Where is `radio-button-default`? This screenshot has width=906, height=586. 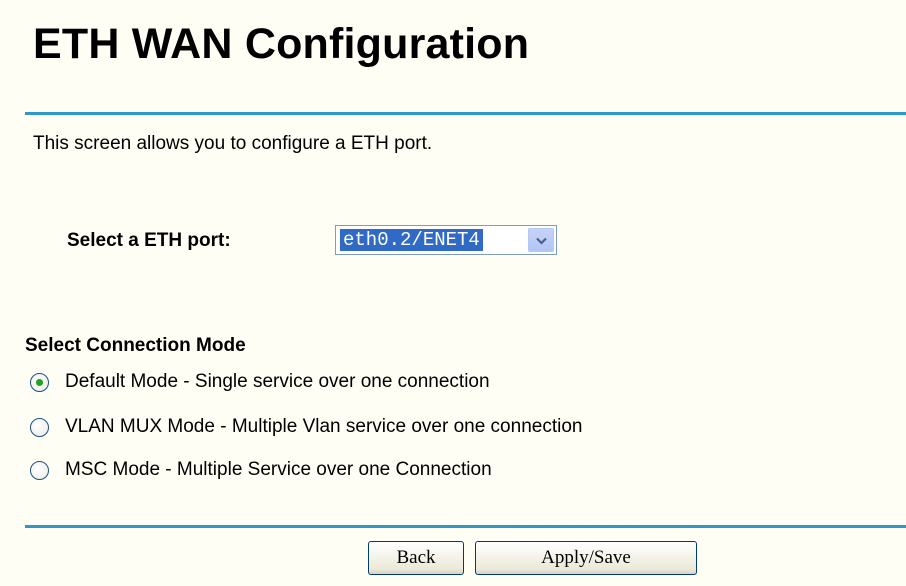
radio-button-default is located at coordinates (39, 382).